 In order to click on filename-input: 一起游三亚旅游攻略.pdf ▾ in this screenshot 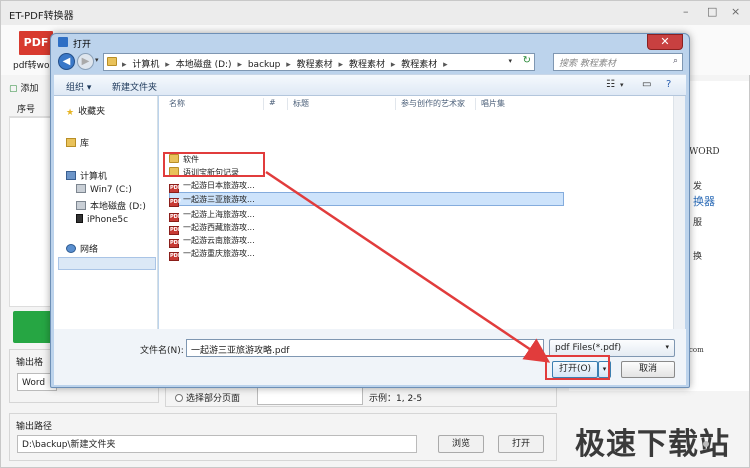, I will do `click(365, 348)`.